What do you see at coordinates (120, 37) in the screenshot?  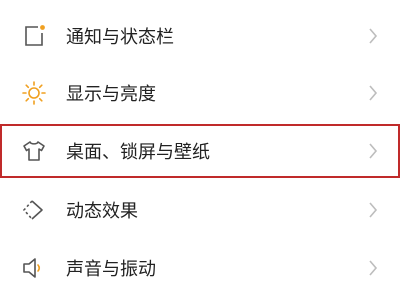 I see `settings-item-label: 通知与状态栏` at bounding box center [120, 37].